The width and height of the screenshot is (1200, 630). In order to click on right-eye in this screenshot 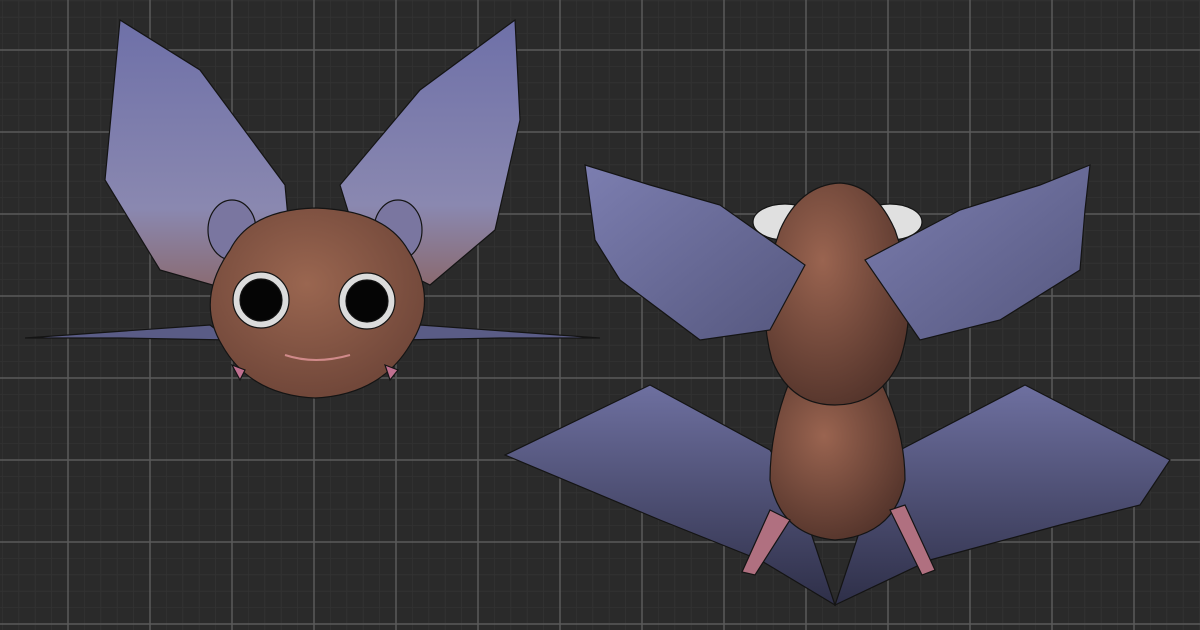, I will do `click(367, 301)`.